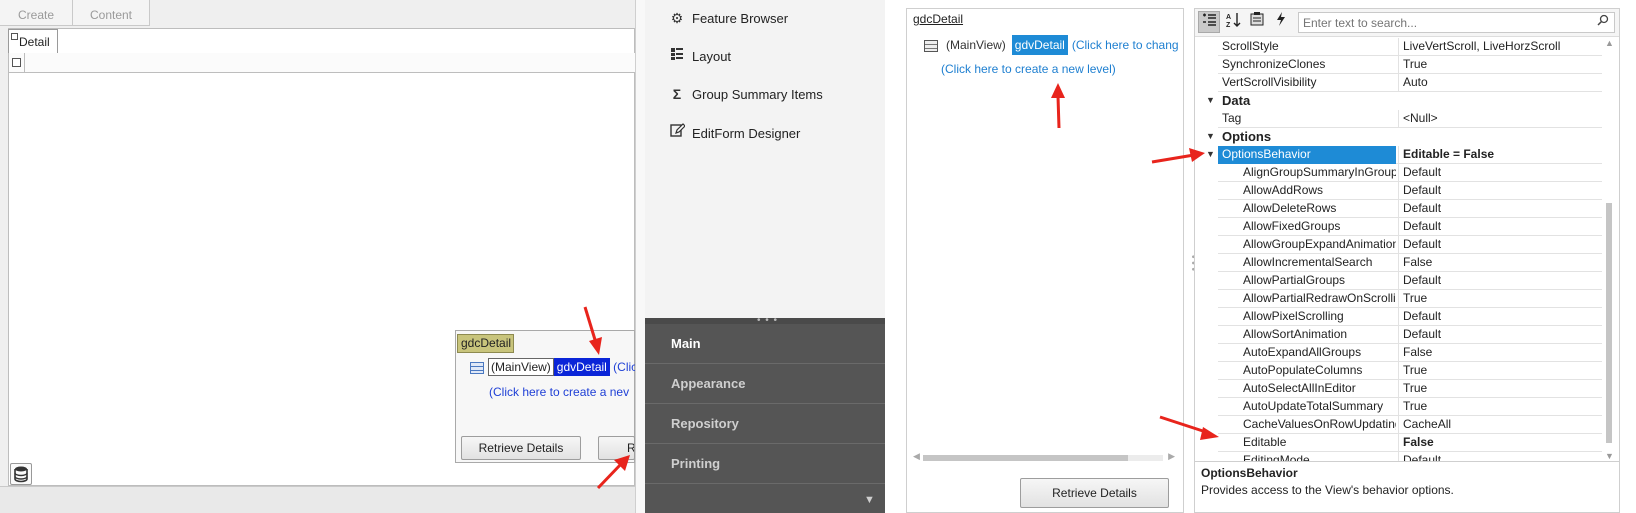 This screenshot has width=1636, height=513. I want to click on database-icon, so click(21, 474).